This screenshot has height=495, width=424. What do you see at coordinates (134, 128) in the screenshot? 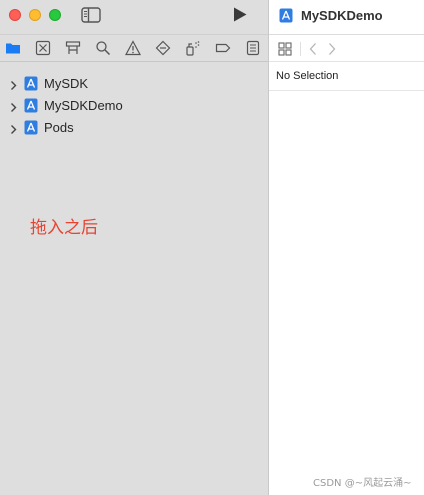
I see `tree-row-pods: Pods` at bounding box center [134, 128].